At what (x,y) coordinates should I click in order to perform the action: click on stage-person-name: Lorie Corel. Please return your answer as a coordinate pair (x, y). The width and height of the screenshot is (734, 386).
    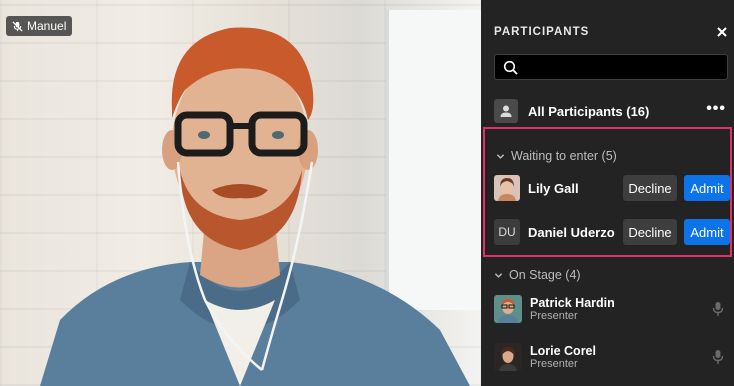
    Looking at the image, I should click on (563, 350).